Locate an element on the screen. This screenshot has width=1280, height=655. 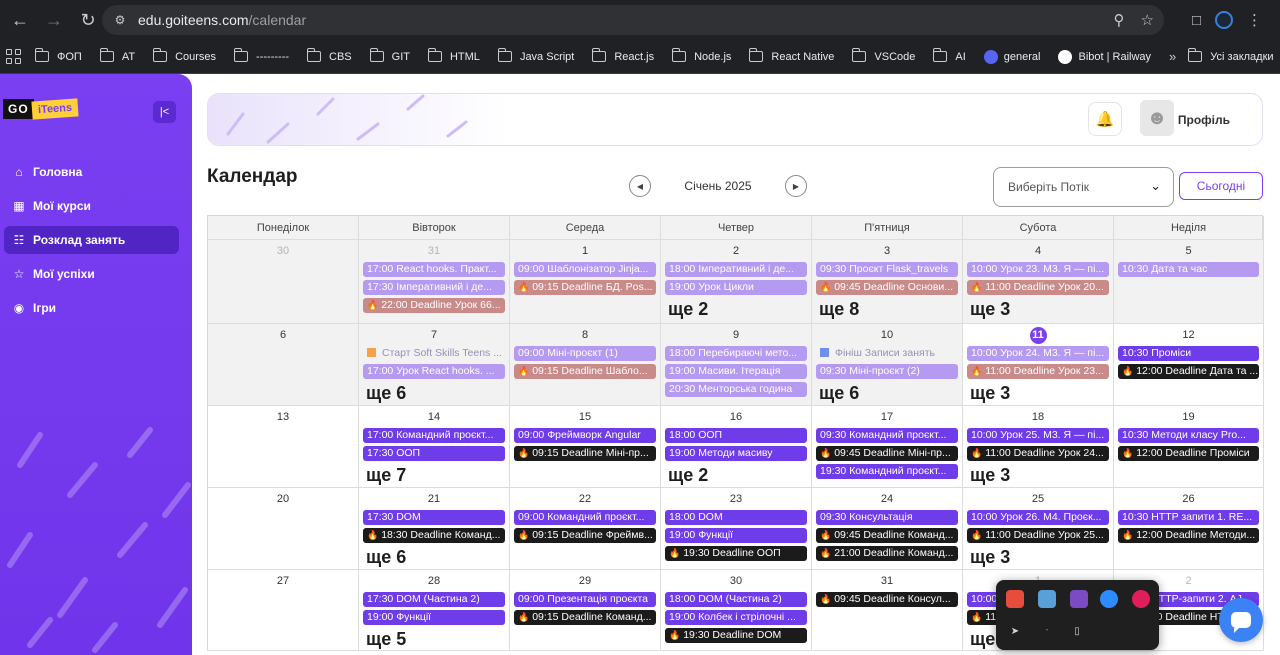
sidebar-item: ☷ Розклад занять is located at coordinates (91, 240).